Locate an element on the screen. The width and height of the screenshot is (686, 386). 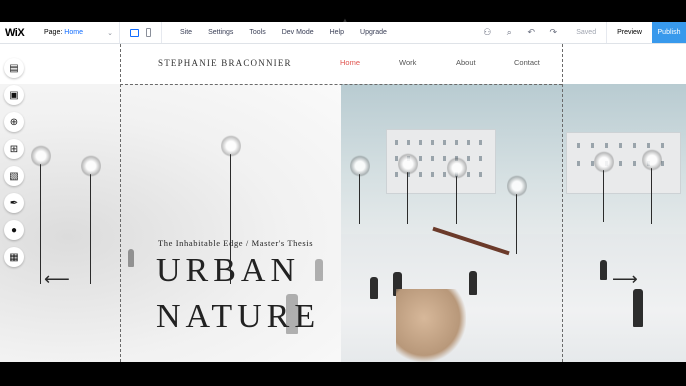
right-tools: ⚇ ⌕ ↶ ↷ Saved Preview Publish is located at coordinates (581, 32).